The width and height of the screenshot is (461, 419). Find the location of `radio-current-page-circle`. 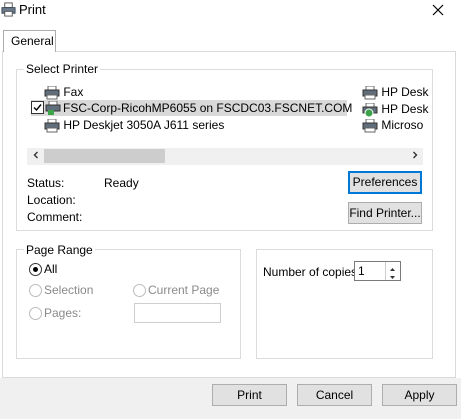

radio-current-page-circle is located at coordinates (139, 290).